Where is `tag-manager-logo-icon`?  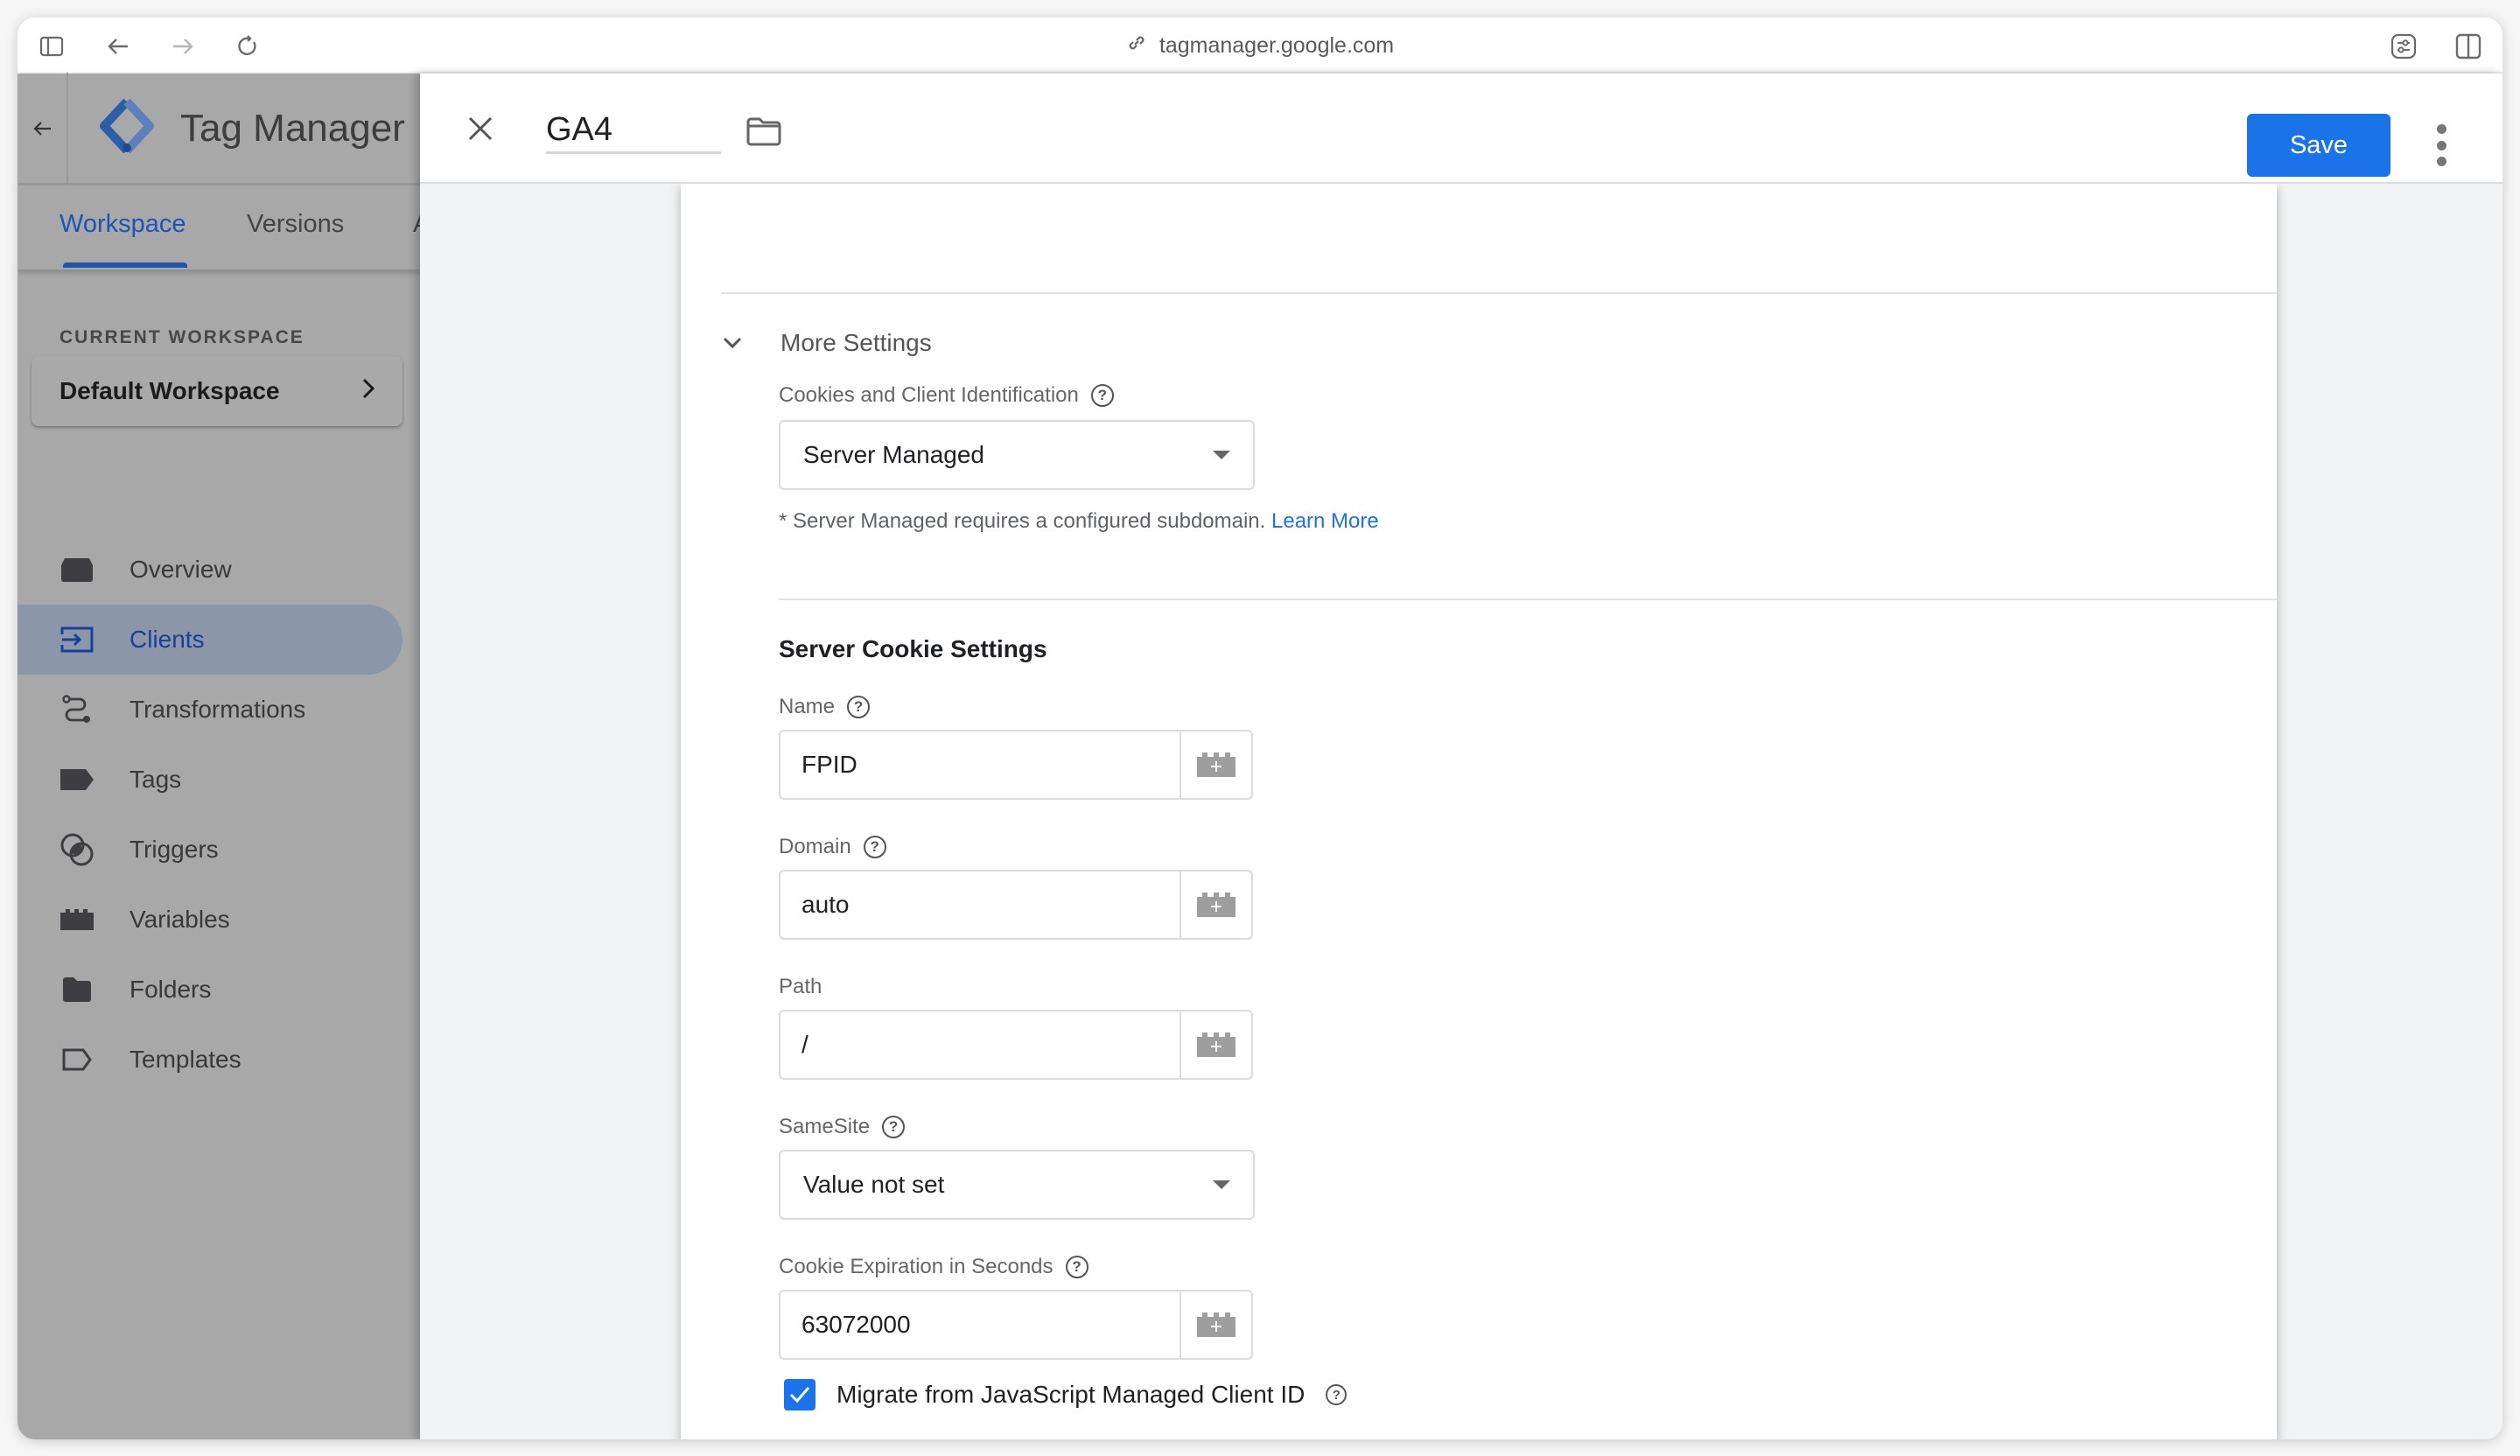 tag-manager-logo-icon is located at coordinates (127, 128).